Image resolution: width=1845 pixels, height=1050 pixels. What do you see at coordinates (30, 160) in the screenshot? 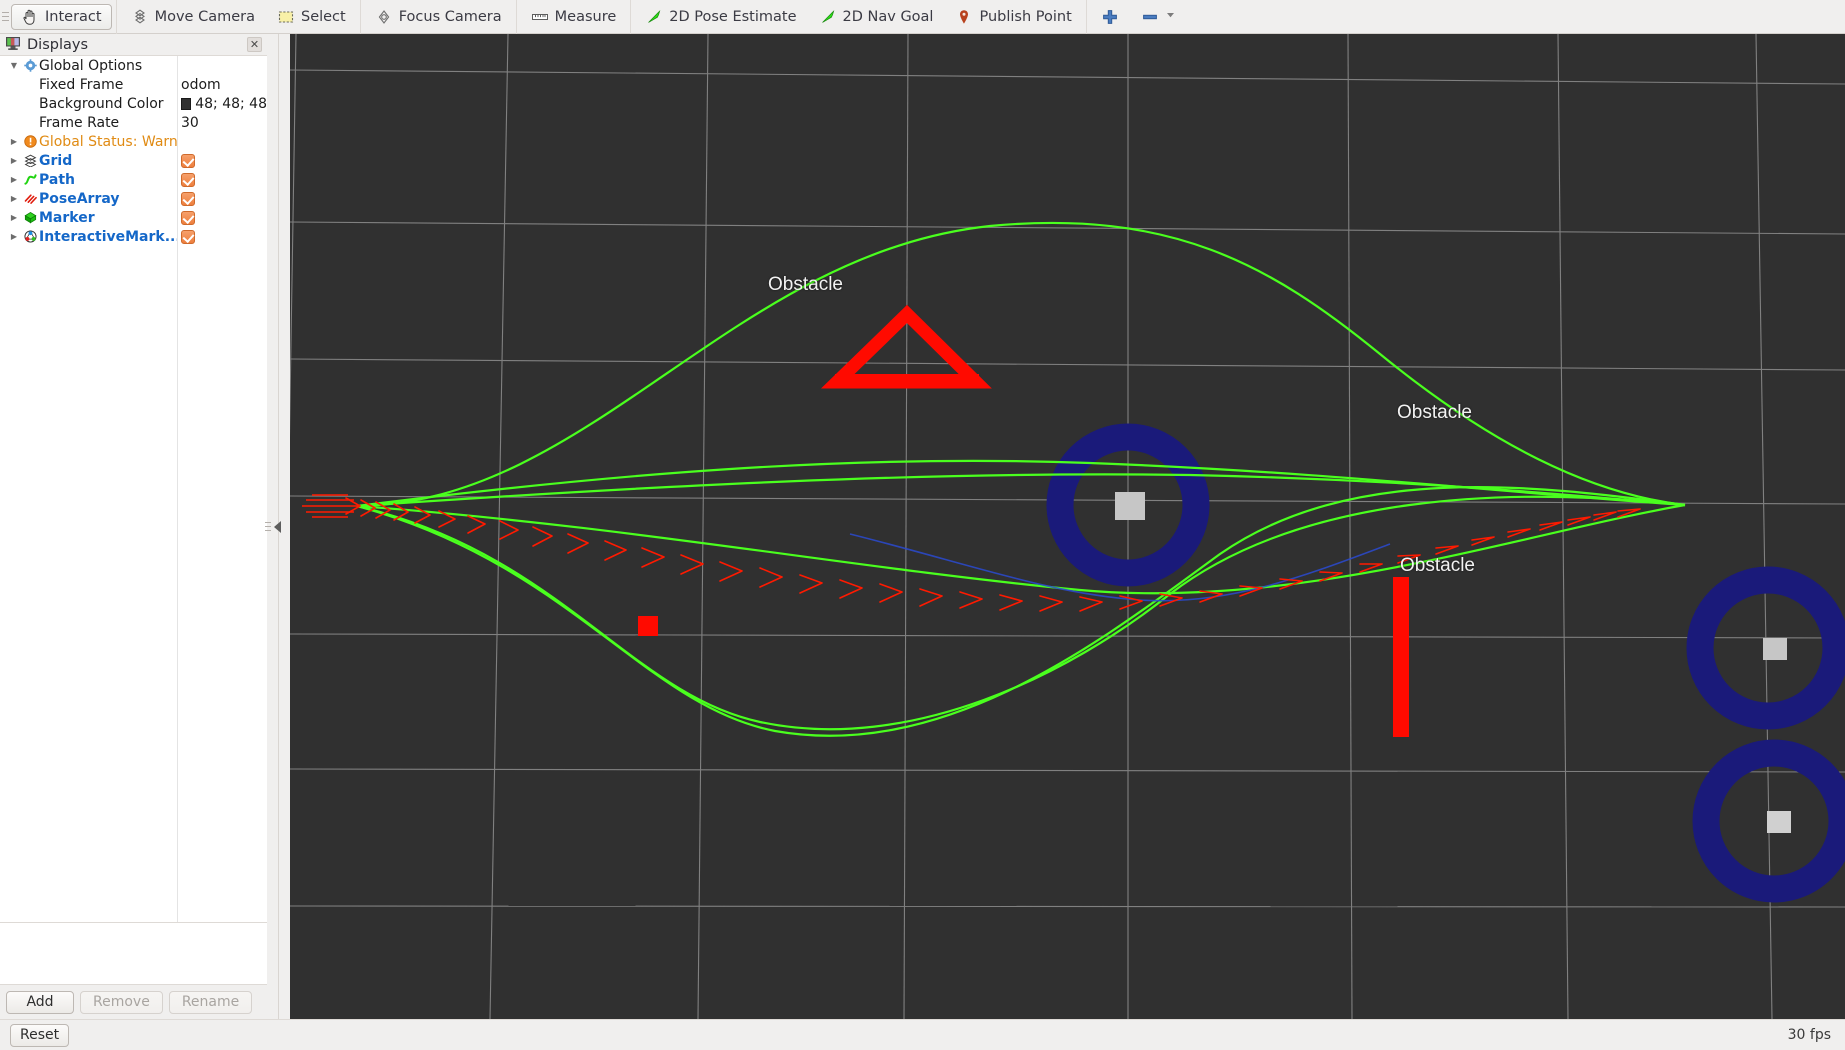
I see `grid-icon` at bounding box center [30, 160].